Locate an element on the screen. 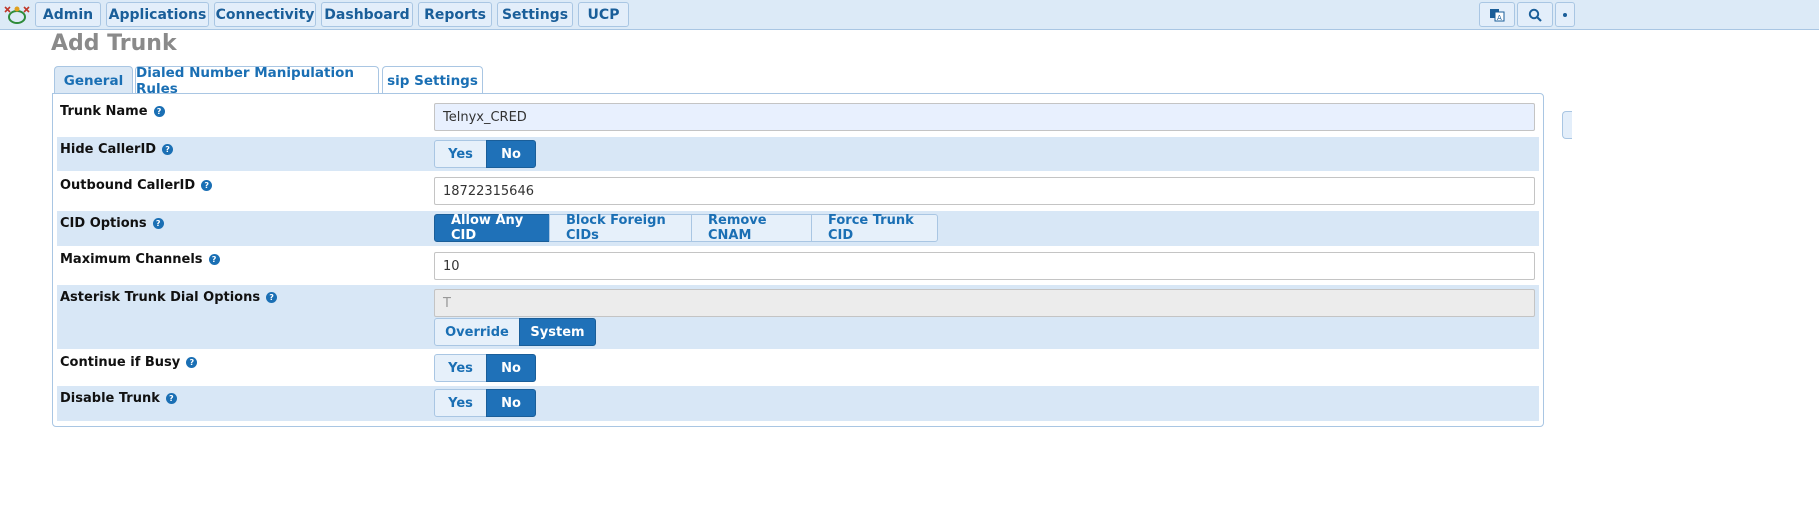 This screenshot has width=1819, height=530. nav-applications: Applications is located at coordinates (157, 14).